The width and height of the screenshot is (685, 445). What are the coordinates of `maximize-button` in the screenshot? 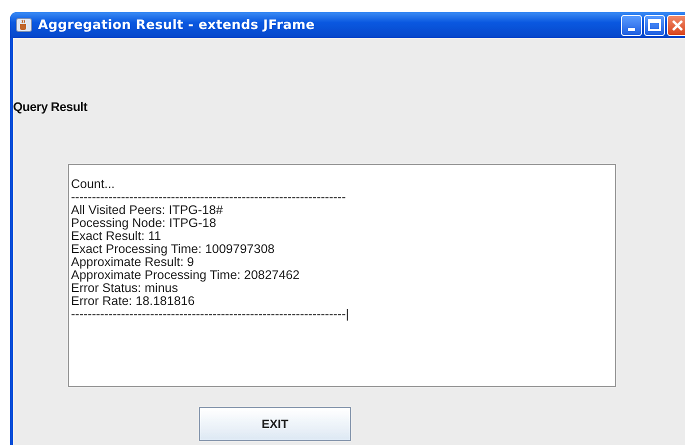 It's located at (654, 25).